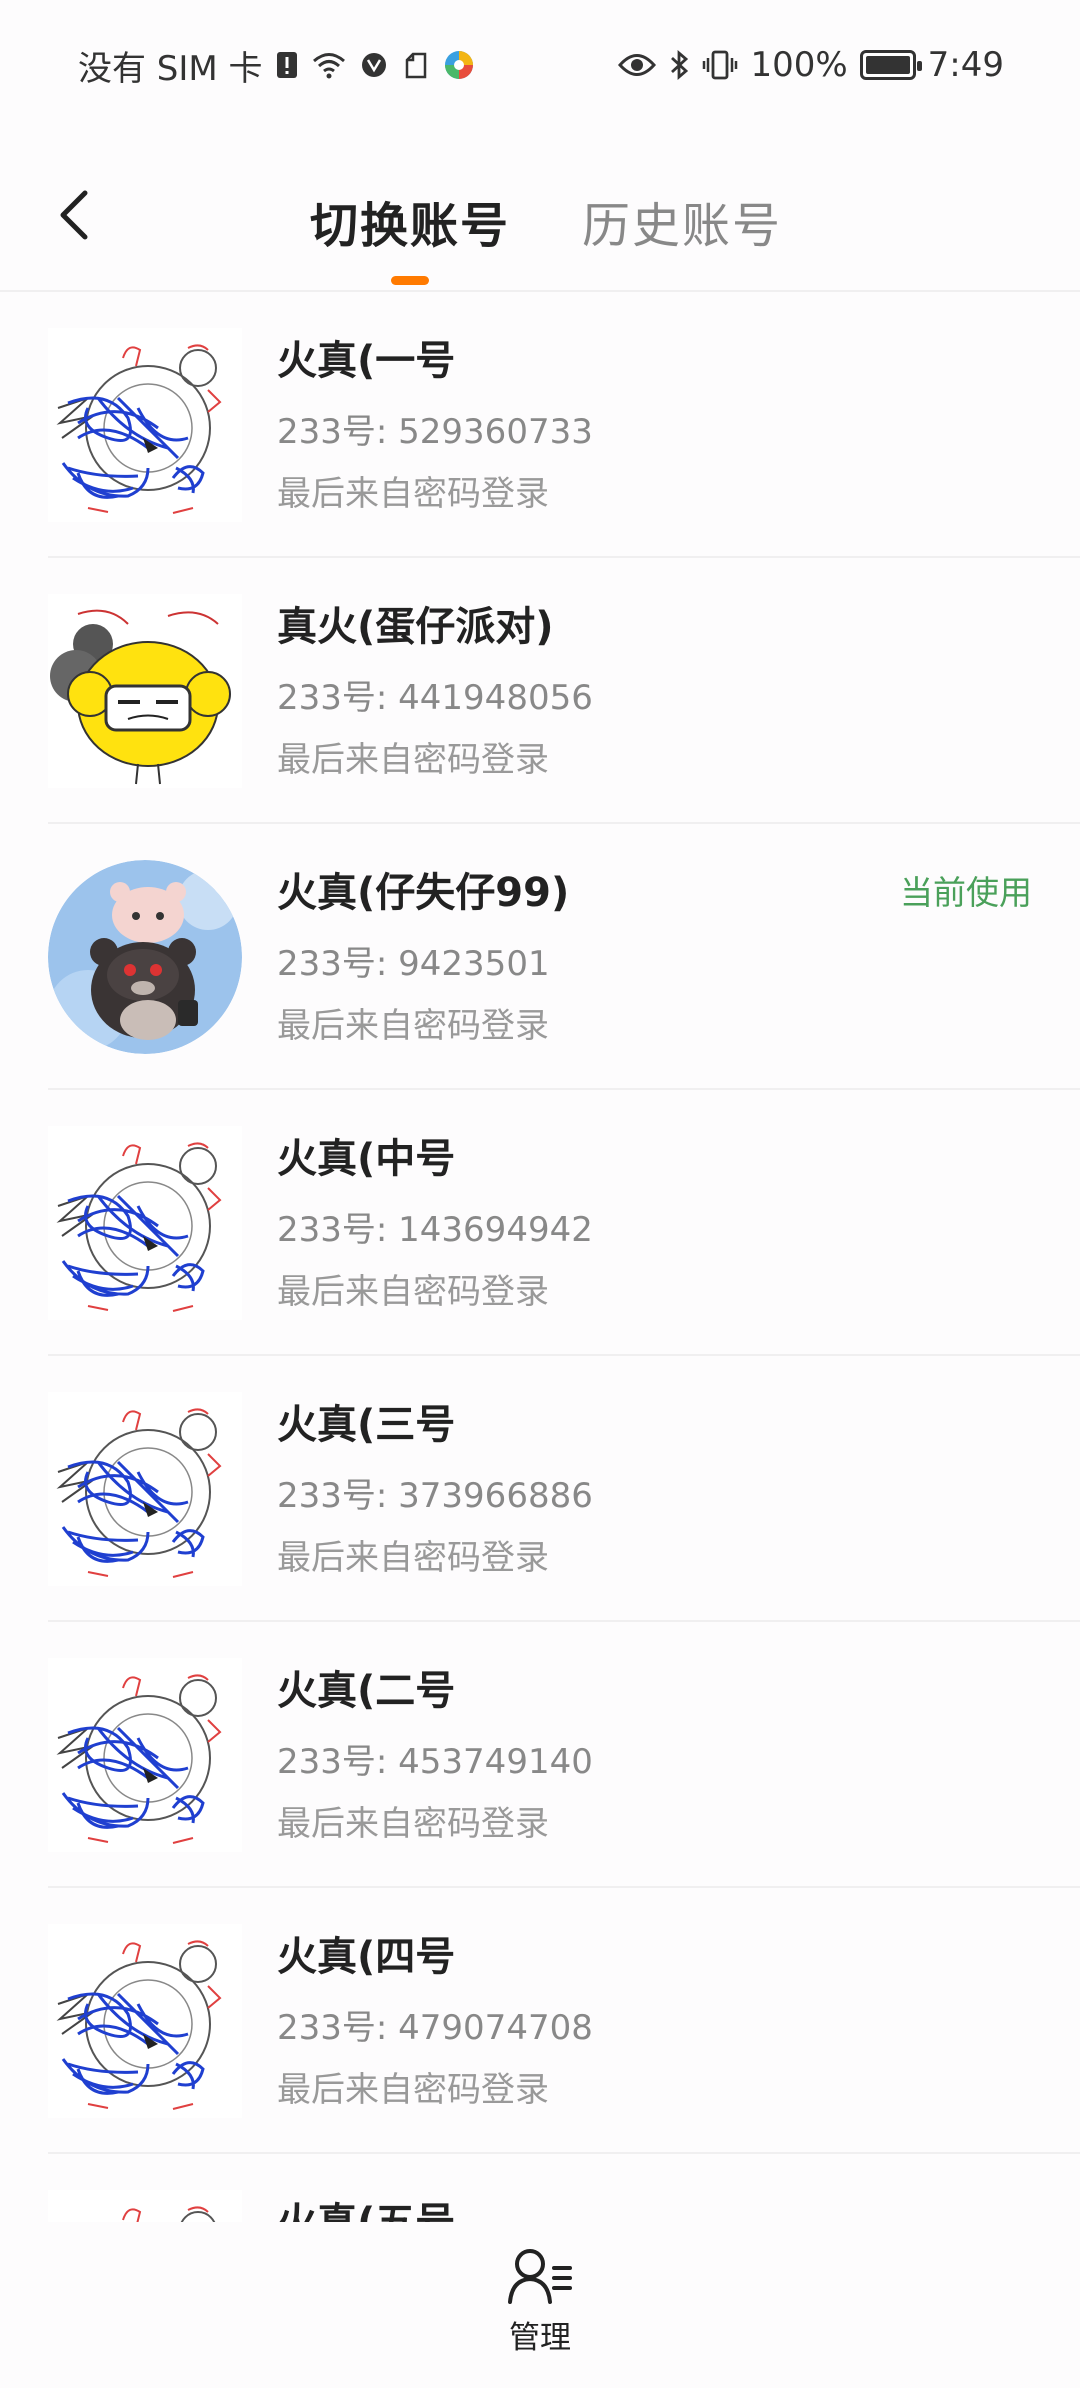 This screenshot has width=1080, height=2388. I want to click on back-button, so click(75, 215).